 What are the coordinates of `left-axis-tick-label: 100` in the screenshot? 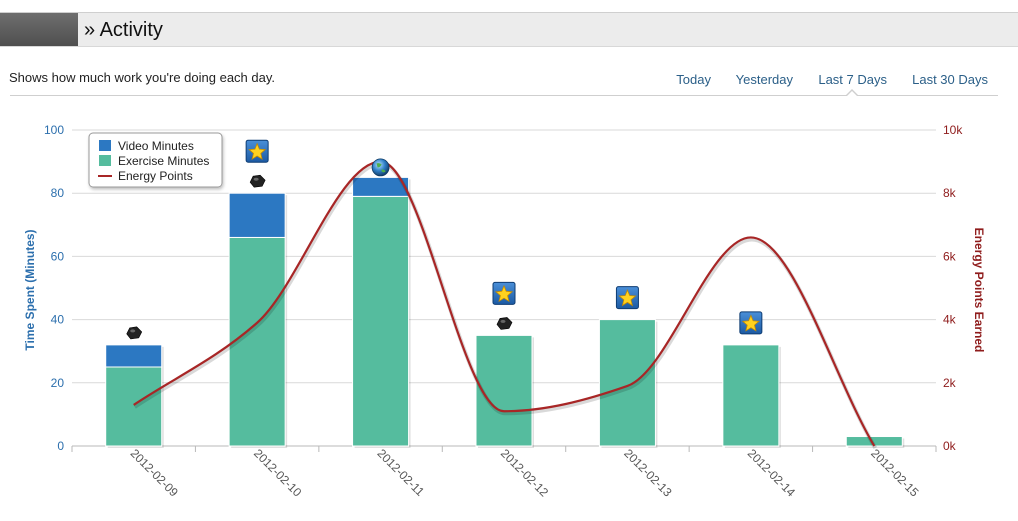 It's located at (54, 130).